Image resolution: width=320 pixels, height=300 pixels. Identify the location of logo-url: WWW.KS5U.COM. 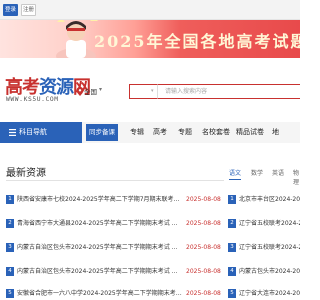
(32, 99).